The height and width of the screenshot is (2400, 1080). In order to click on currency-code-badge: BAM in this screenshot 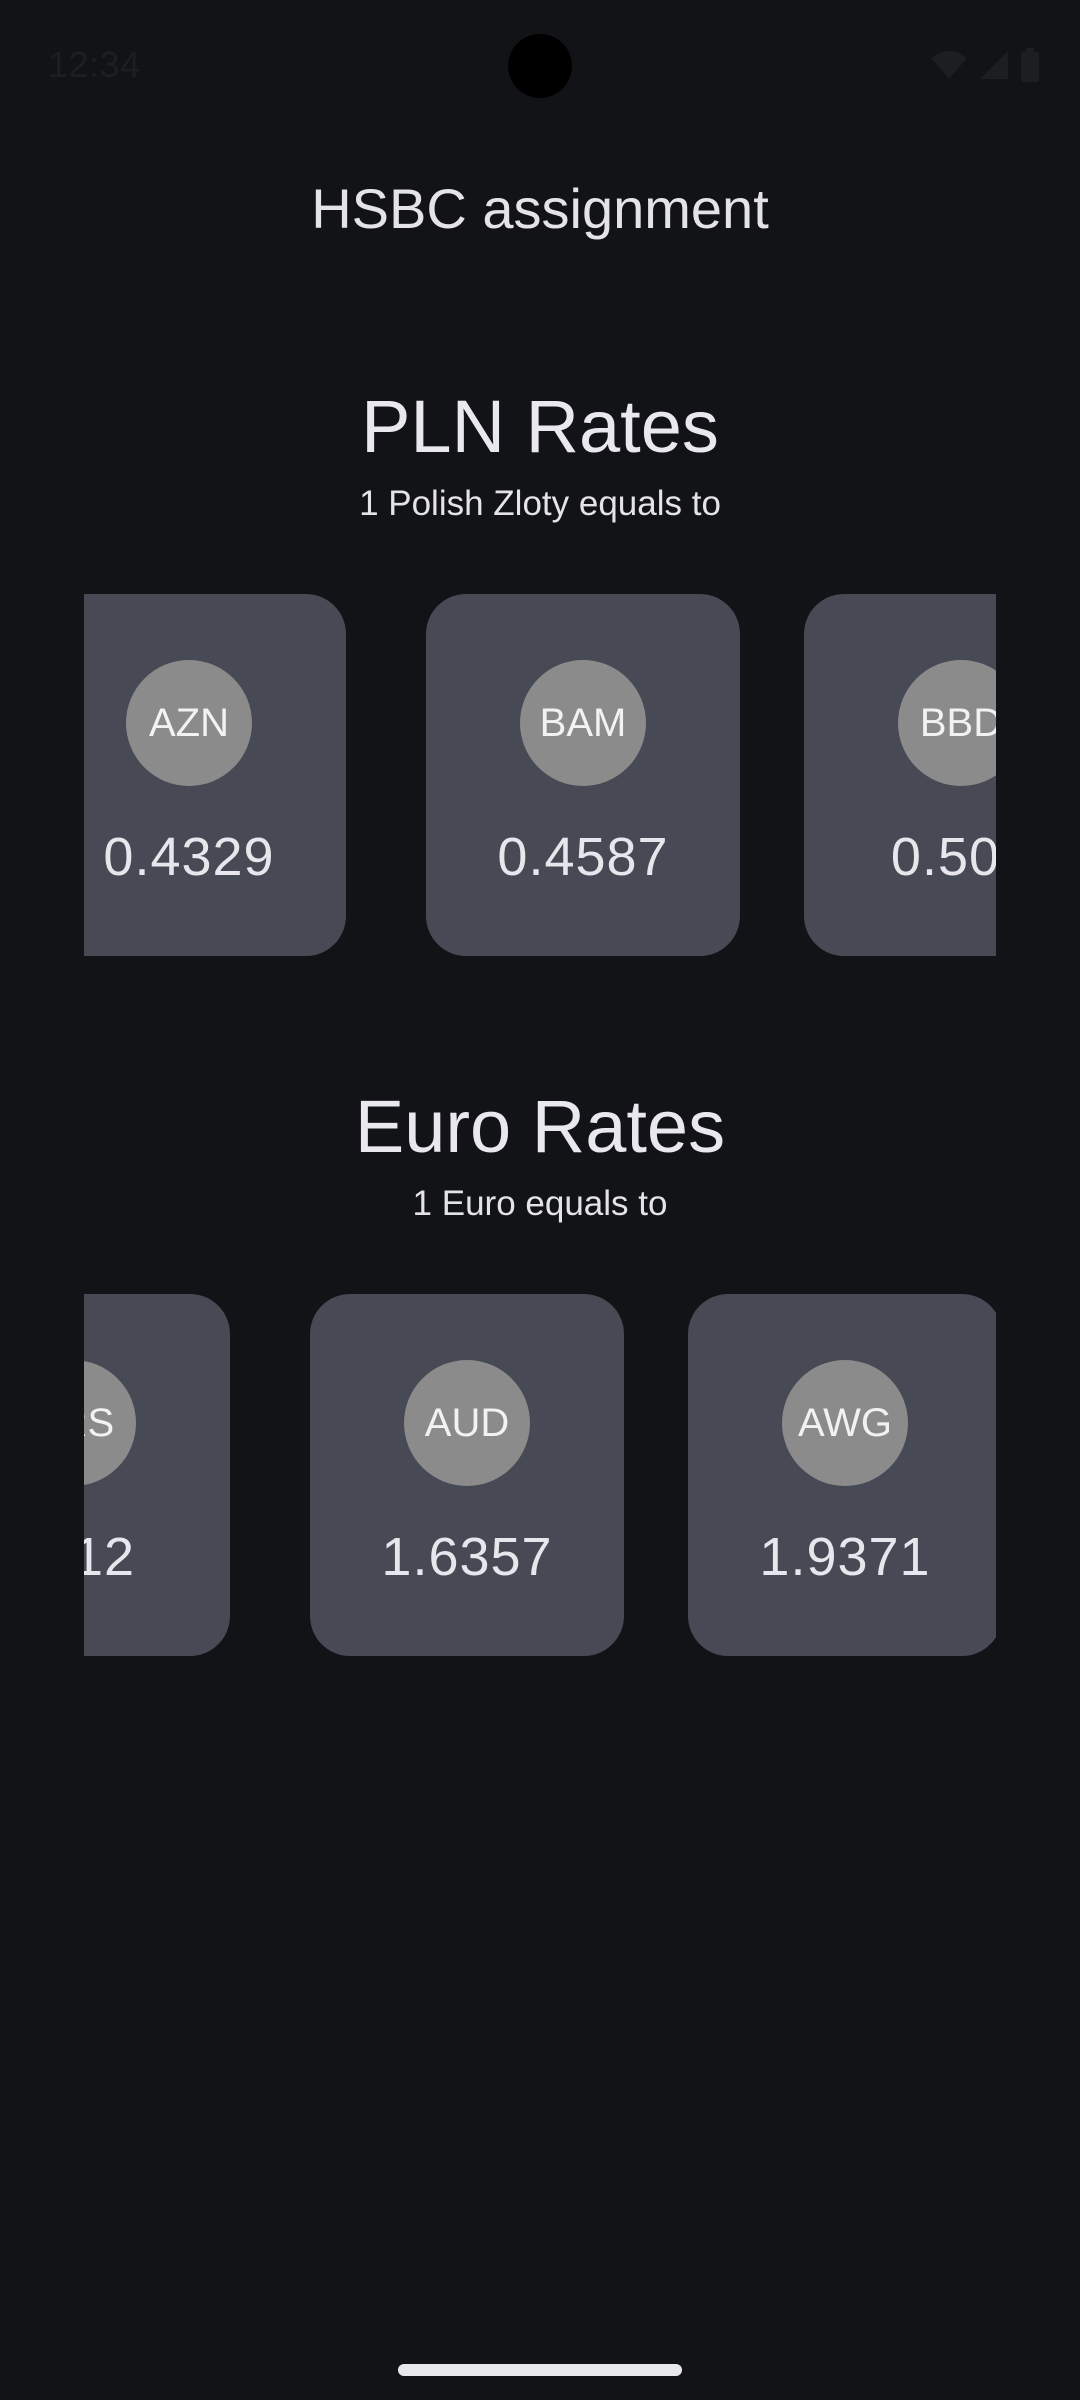, I will do `click(583, 723)`.